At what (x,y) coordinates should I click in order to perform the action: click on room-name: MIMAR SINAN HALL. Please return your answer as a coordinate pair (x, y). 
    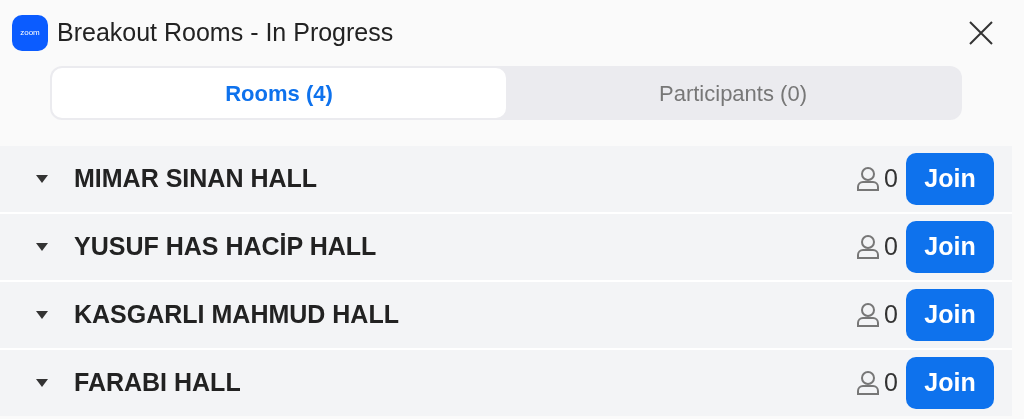
    Looking at the image, I should click on (196, 179).